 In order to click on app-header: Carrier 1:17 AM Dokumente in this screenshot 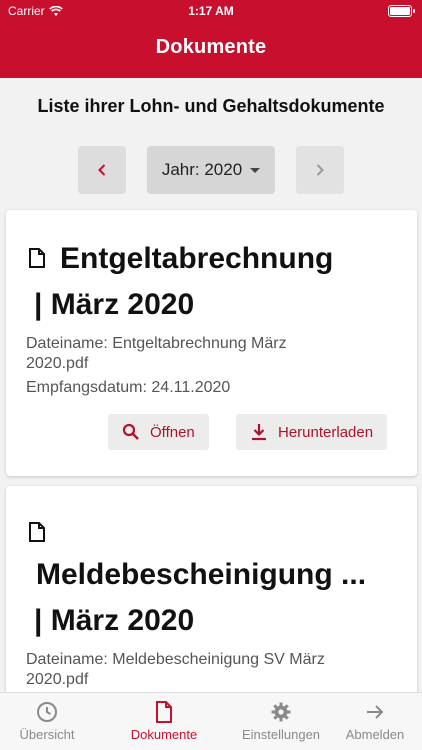, I will do `click(211, 39)`.